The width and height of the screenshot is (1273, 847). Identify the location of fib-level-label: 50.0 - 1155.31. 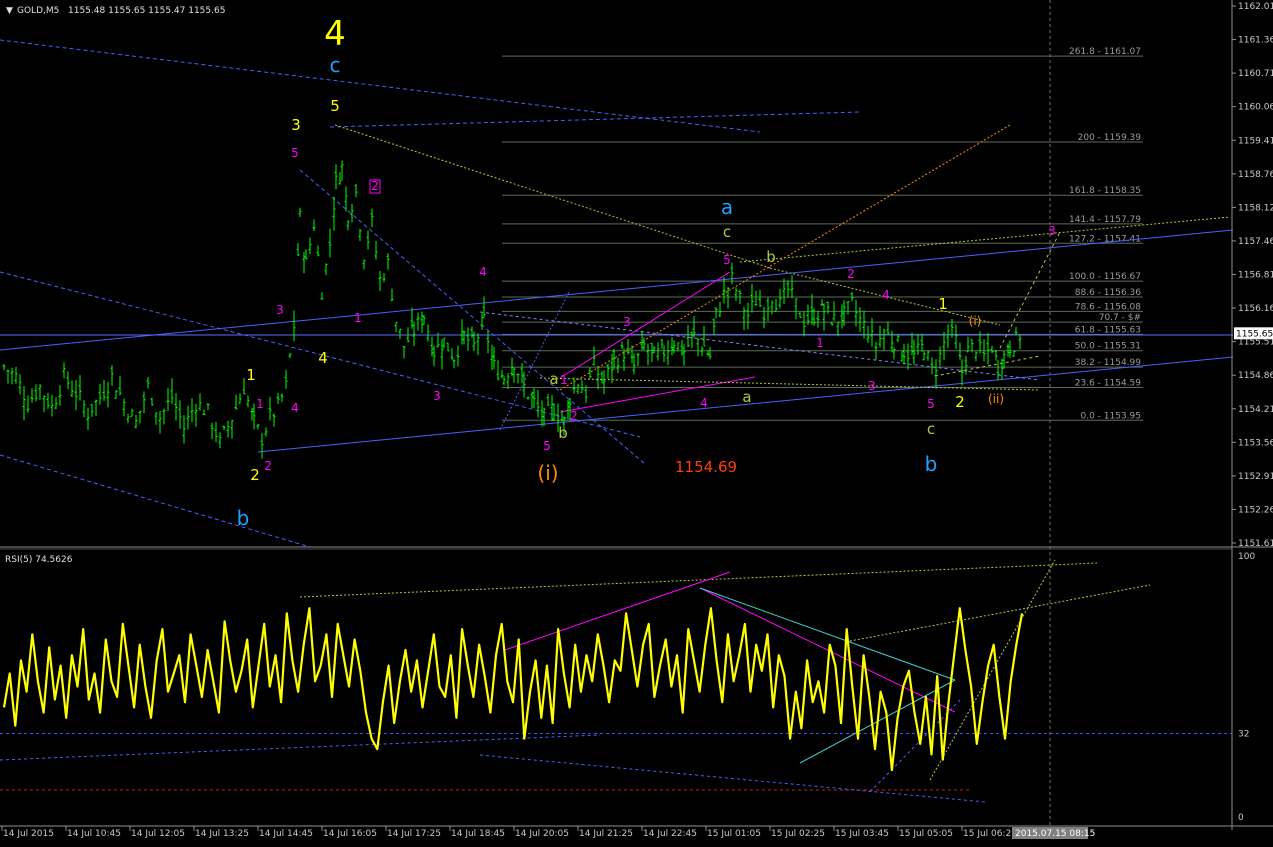
(1108, 347).